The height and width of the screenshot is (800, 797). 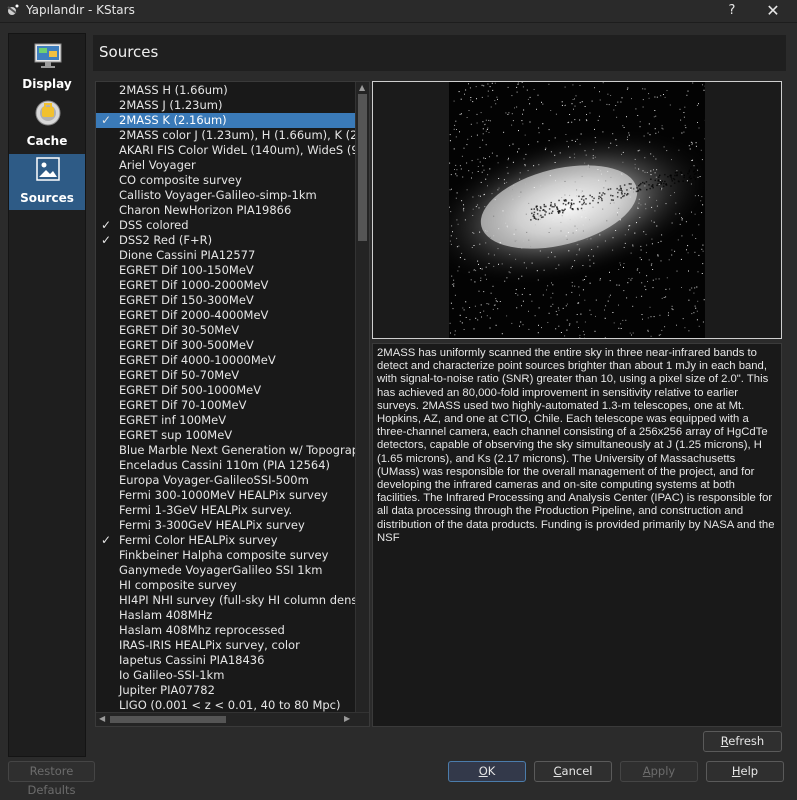 What do you see at coordinates (742, 741) in the screenshot?
I see `refresh-button: Refresh` at bounding box center [742, 741].